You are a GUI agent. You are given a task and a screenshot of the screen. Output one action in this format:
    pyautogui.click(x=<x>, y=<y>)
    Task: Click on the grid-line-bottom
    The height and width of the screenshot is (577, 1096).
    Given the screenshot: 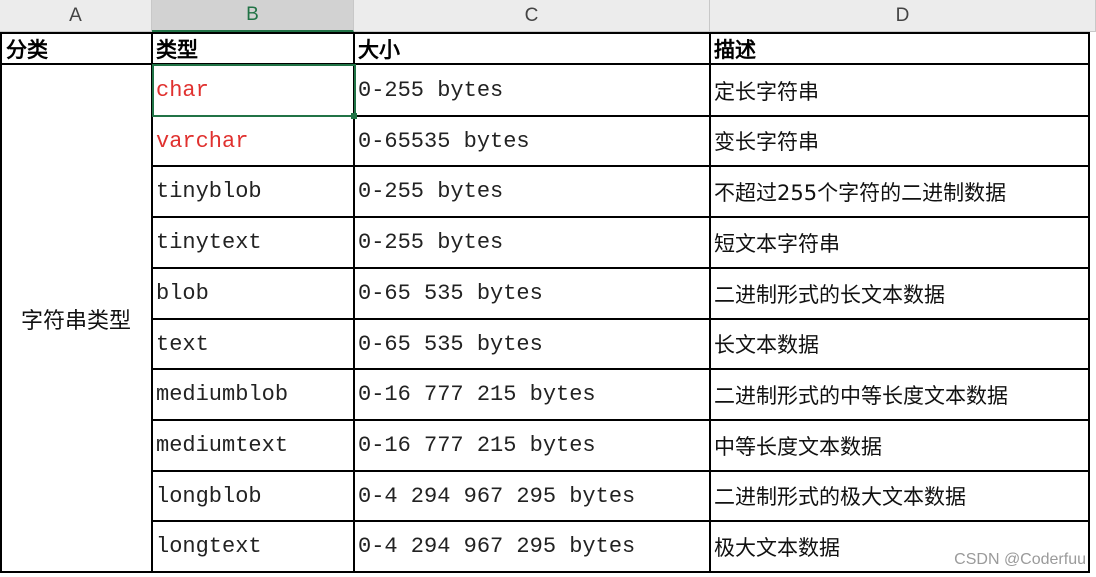 What is the action you would take?
    pyautogui.click(x=545, y=572)
    